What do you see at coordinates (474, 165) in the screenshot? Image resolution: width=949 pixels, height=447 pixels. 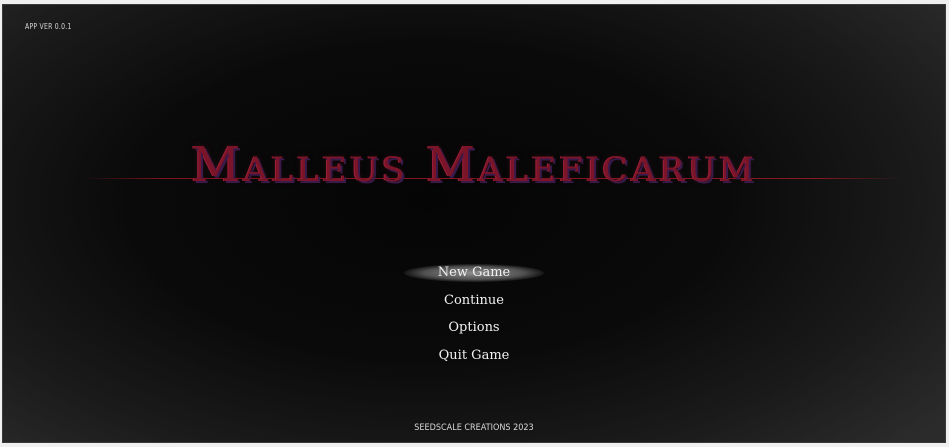 I see `game-title: Malleus Maleficarum` at bounding box center [474, 165].